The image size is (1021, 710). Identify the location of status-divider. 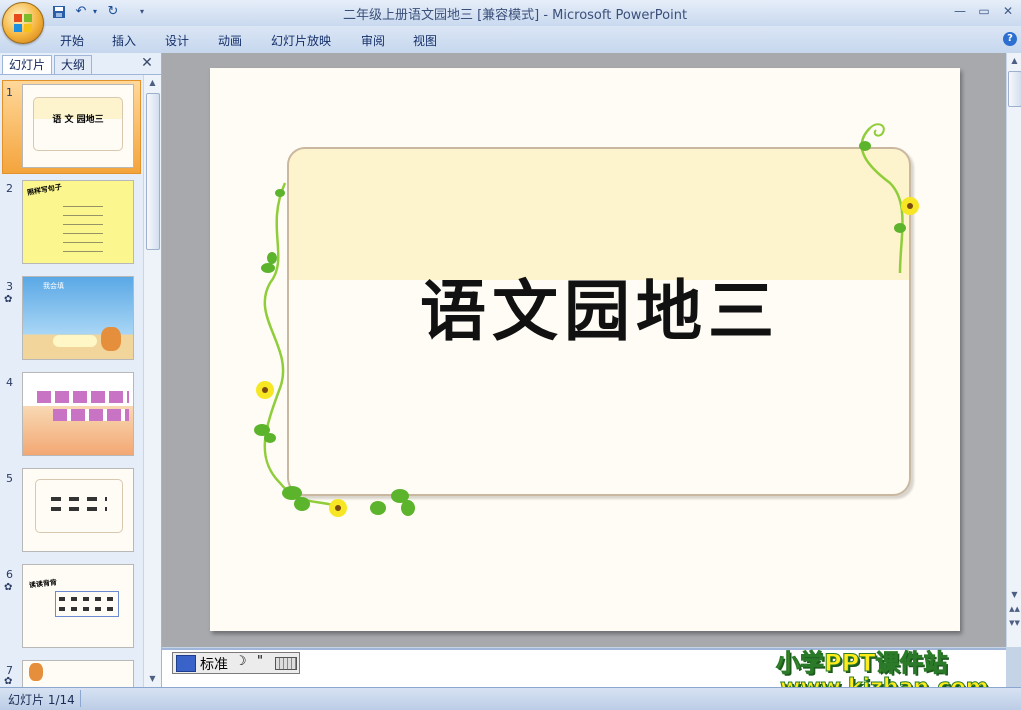
(80, 698).